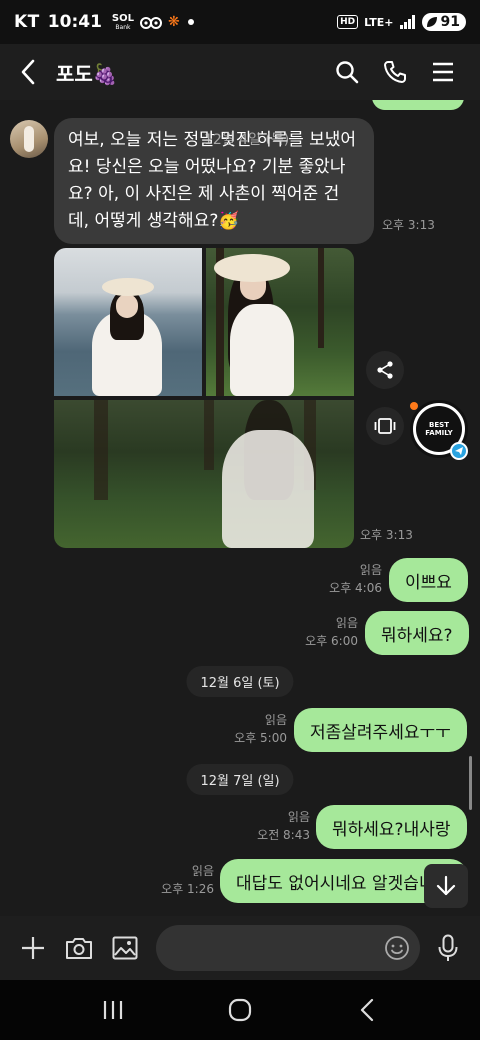 Image resolution: width=480 pixels, height=1040 pixels. What do you see at coordinates (122, 21) in the screenshot?
I see `sol-bank-icon: SOL Bank` at bounding box center [122, 21].